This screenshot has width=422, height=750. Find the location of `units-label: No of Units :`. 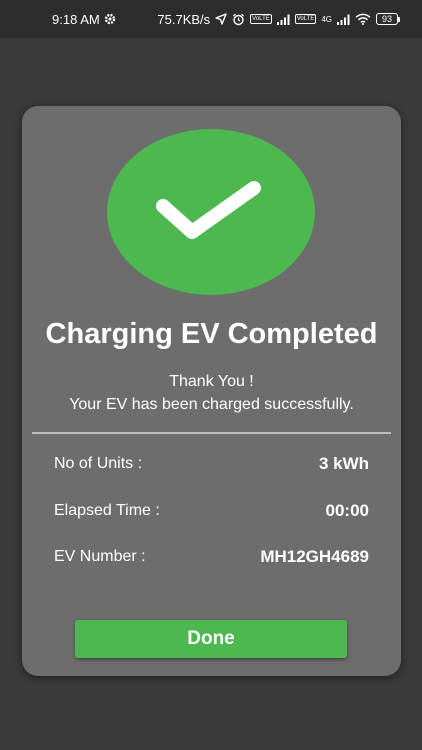

units-label: No of Units : is located at coordinates (98, 463).